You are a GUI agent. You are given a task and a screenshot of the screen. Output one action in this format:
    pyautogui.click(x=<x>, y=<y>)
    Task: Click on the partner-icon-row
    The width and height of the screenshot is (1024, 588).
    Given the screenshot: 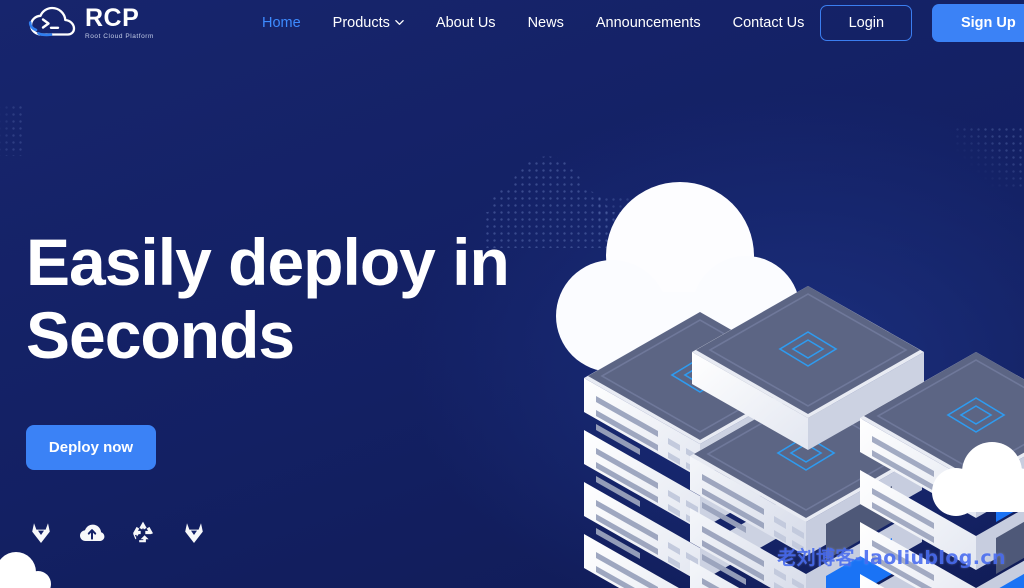 What is the action you would take?
    pyautogui.click(x=117, y=532)
    